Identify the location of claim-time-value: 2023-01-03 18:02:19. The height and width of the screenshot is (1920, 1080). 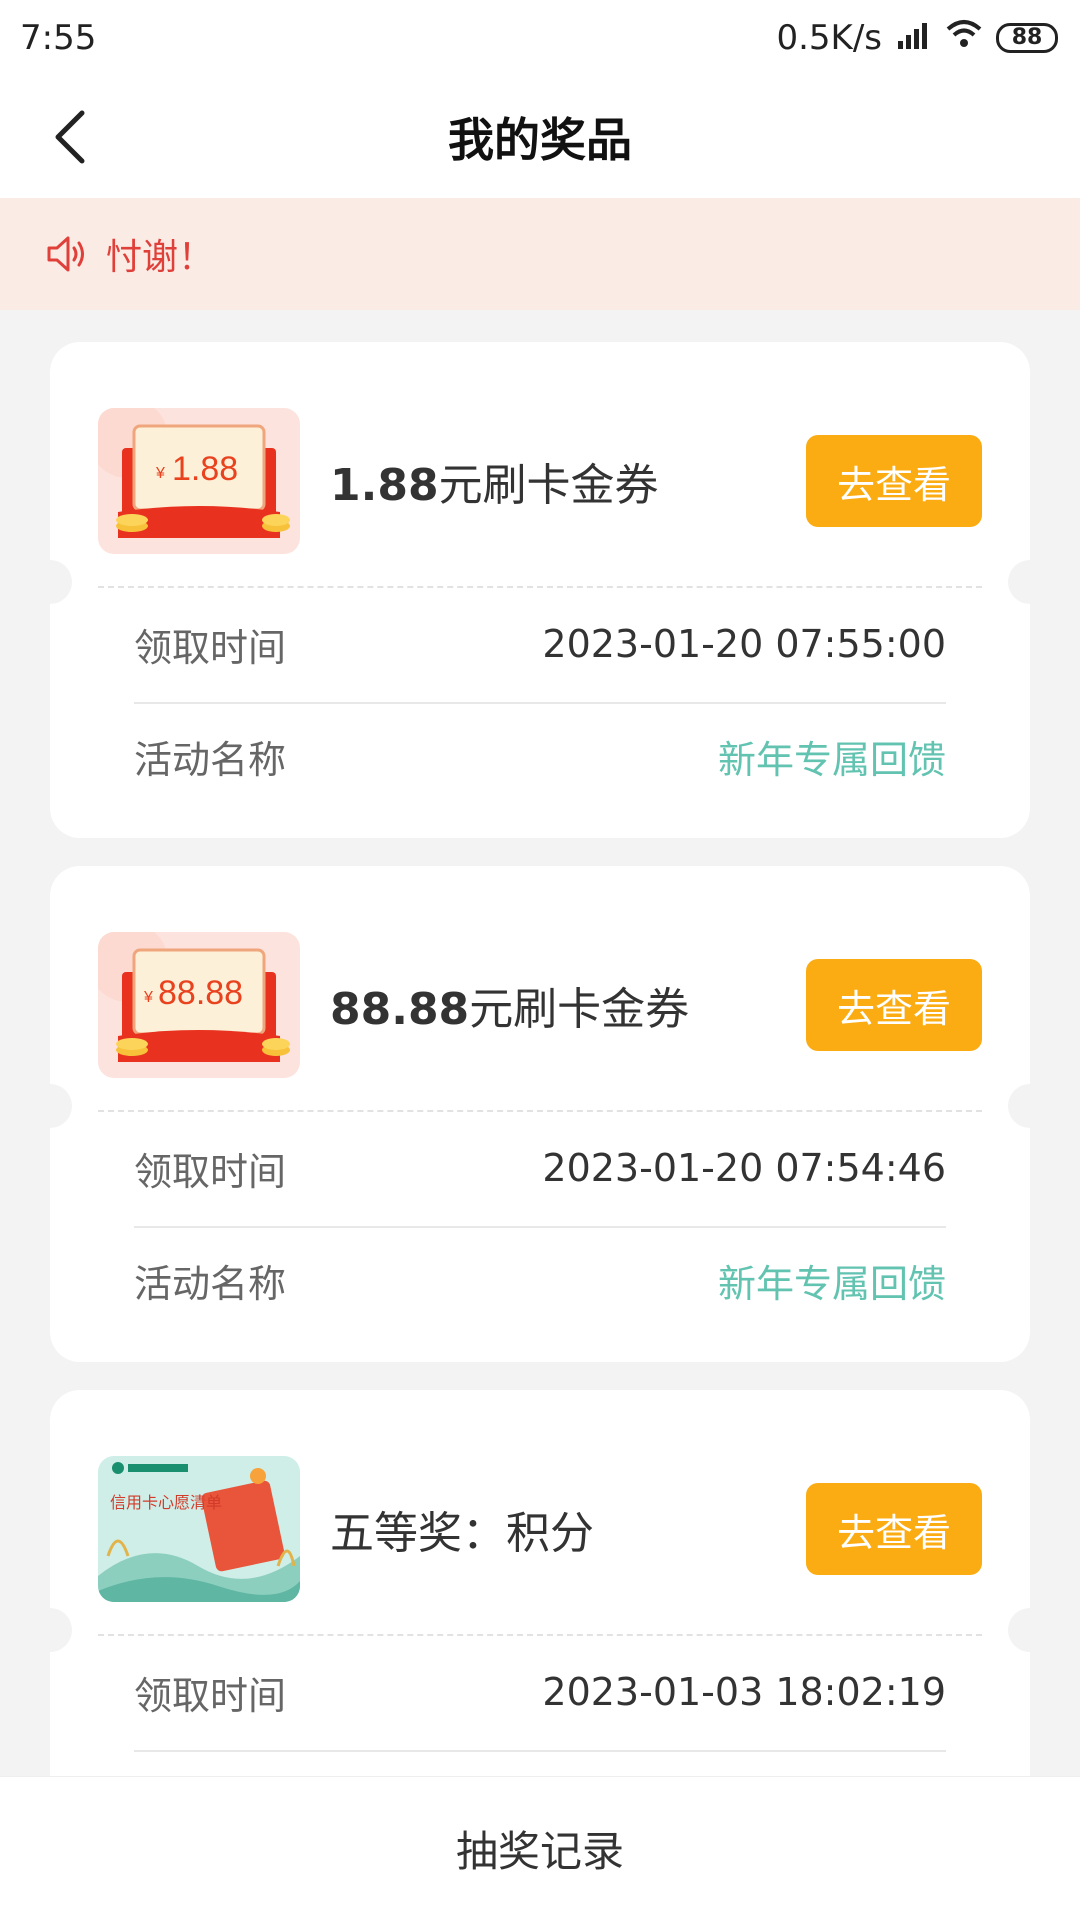
(744, 1692).